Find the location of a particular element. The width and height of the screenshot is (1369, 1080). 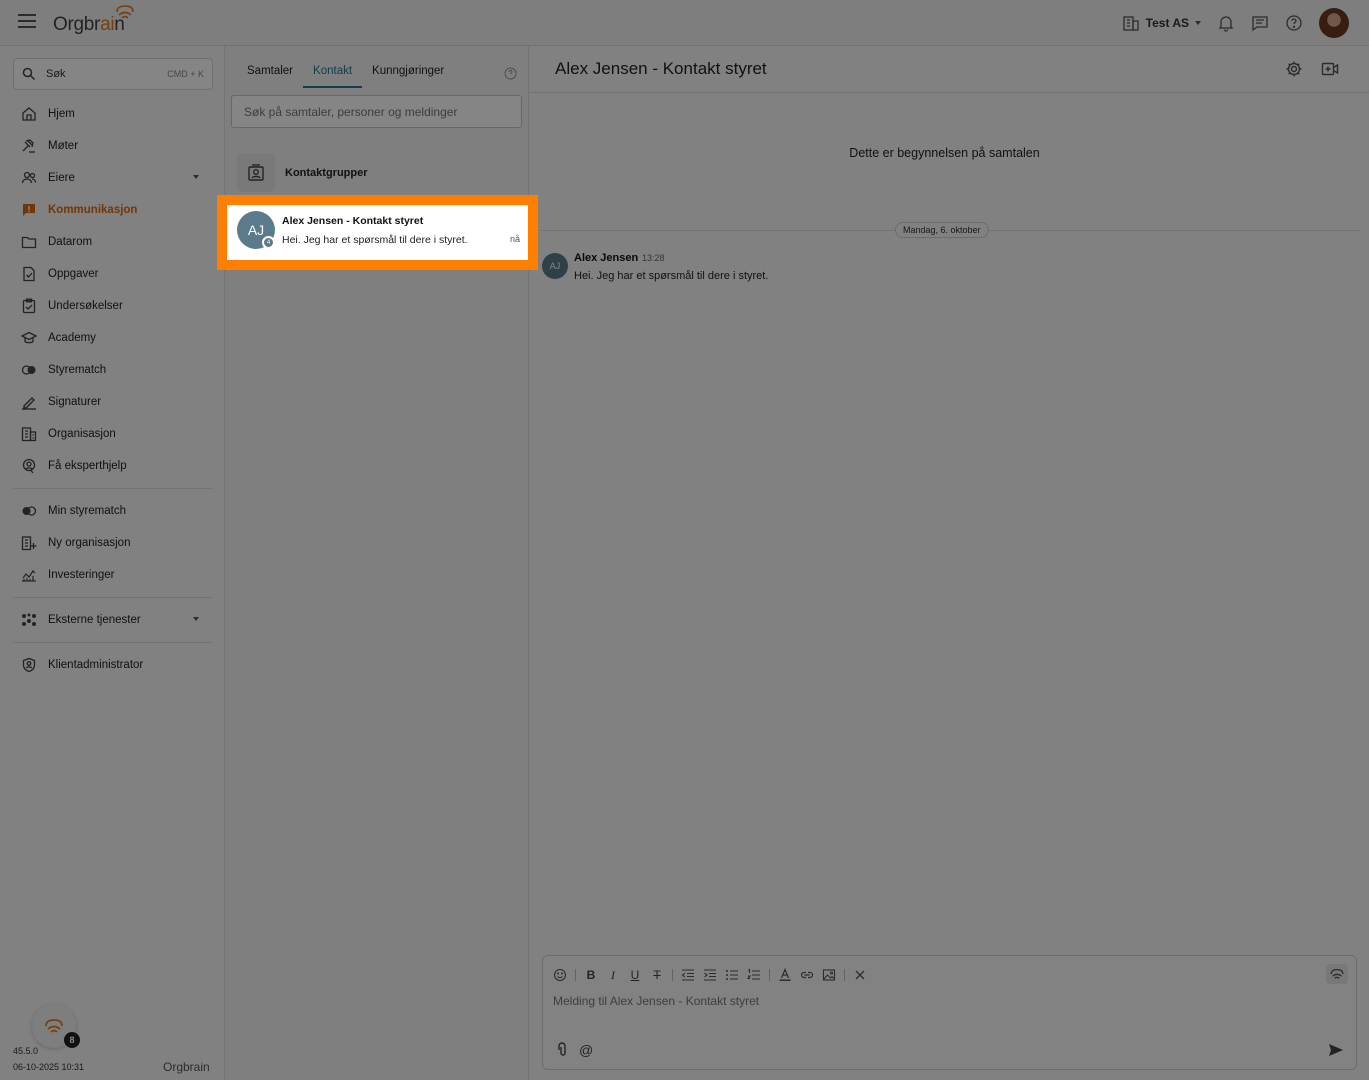

user-avatar is located at coordinates (1334, 23).